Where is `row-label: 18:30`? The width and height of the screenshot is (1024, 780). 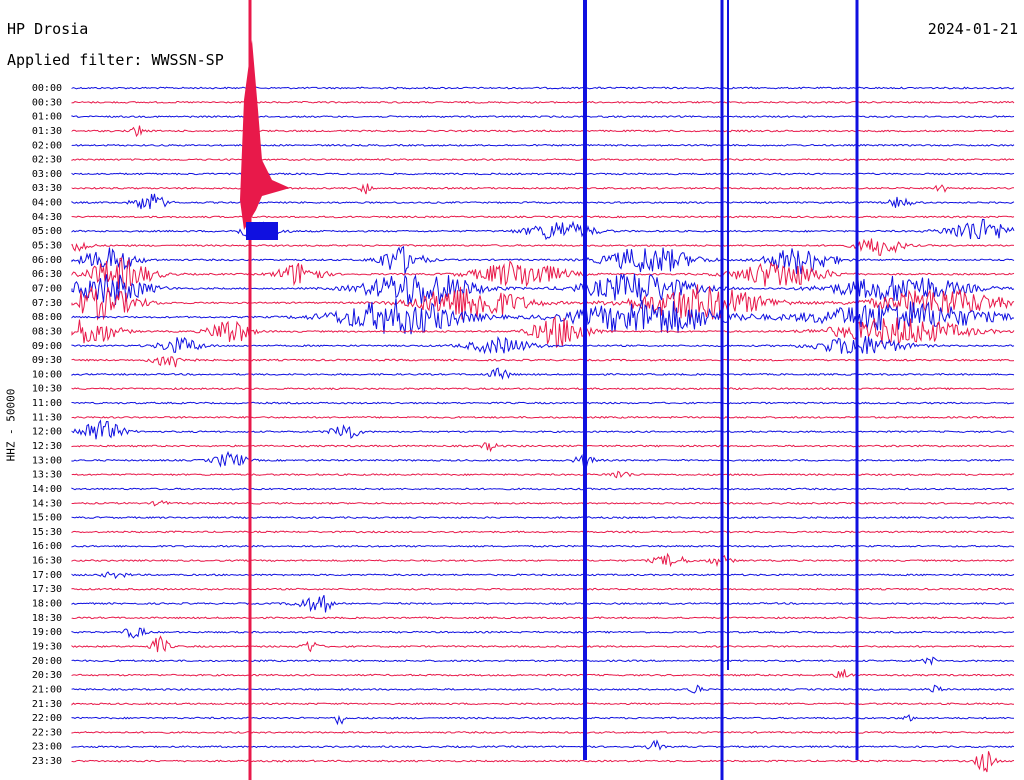
row-label: 18:30 is located at coordinates (47, 618).